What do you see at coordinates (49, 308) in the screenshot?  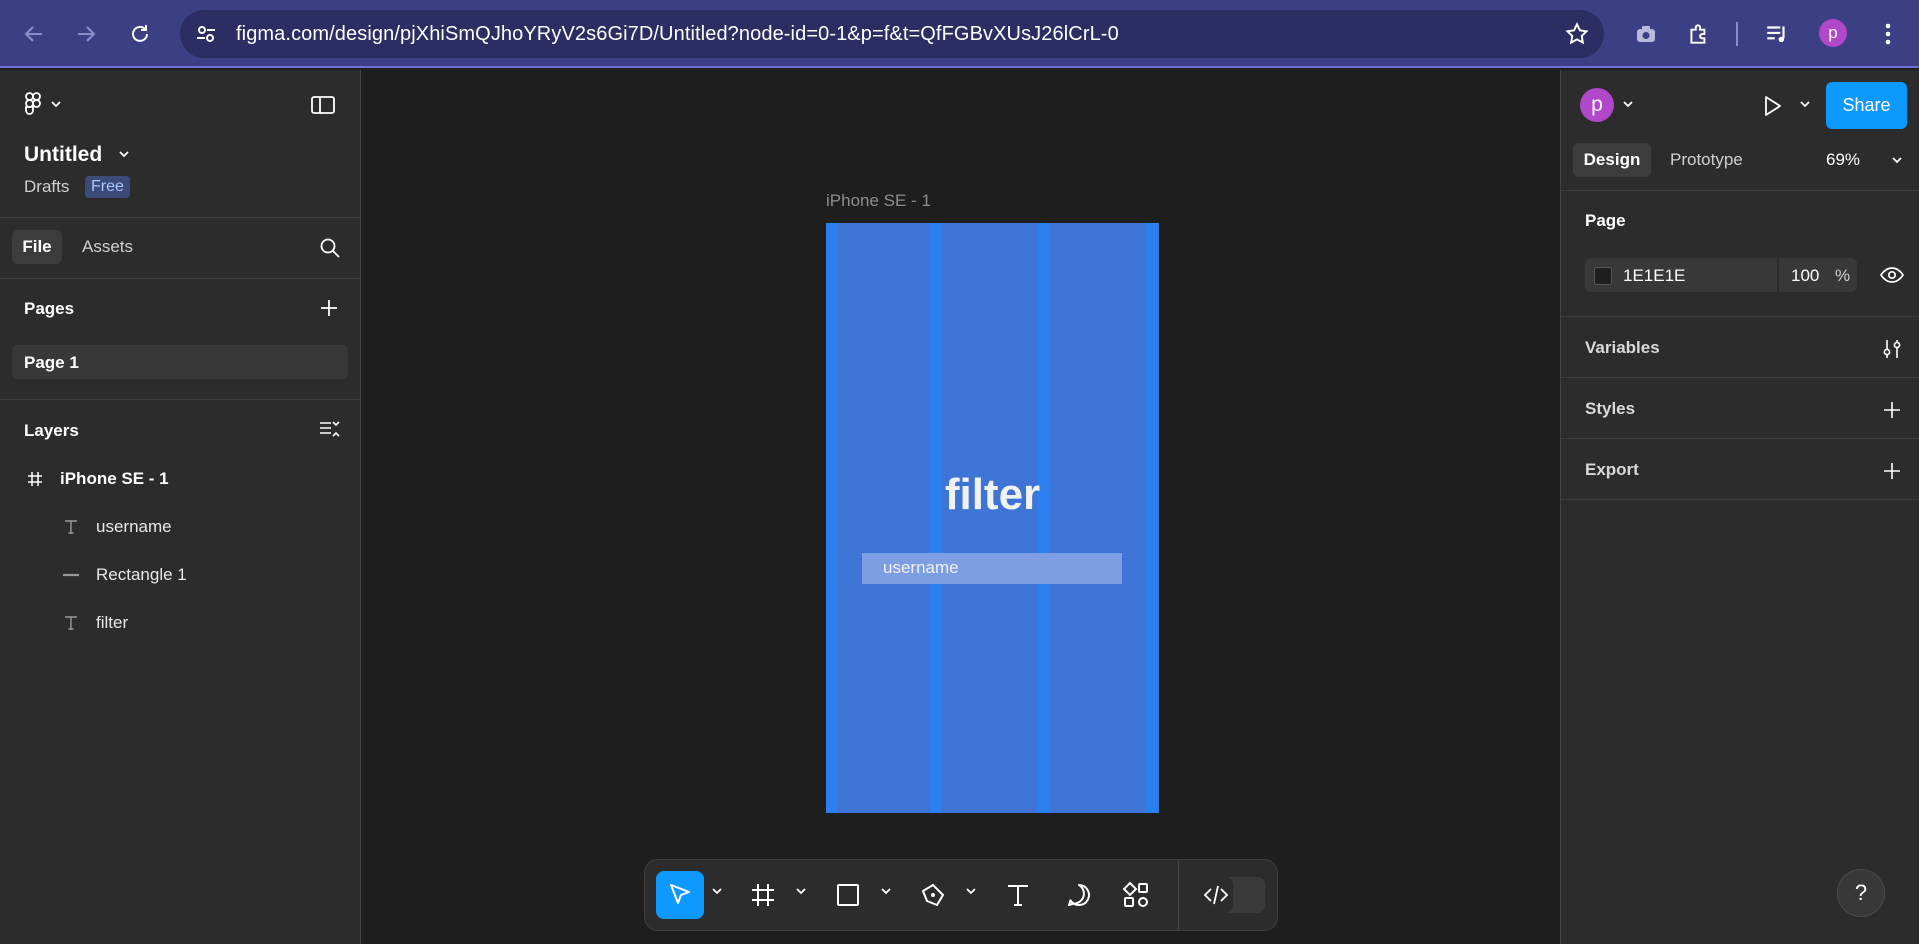 I see `pages-title: Pages` at bounding box center [49, 308].